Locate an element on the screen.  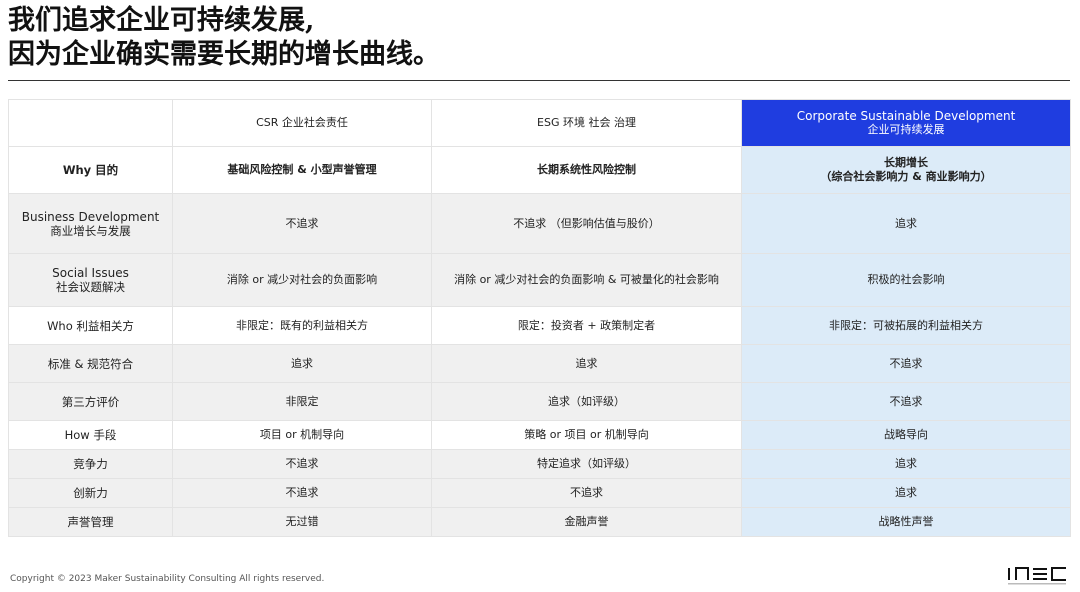
why-esg: 长期系统性风险控制 is located at coordinates (586, 170).